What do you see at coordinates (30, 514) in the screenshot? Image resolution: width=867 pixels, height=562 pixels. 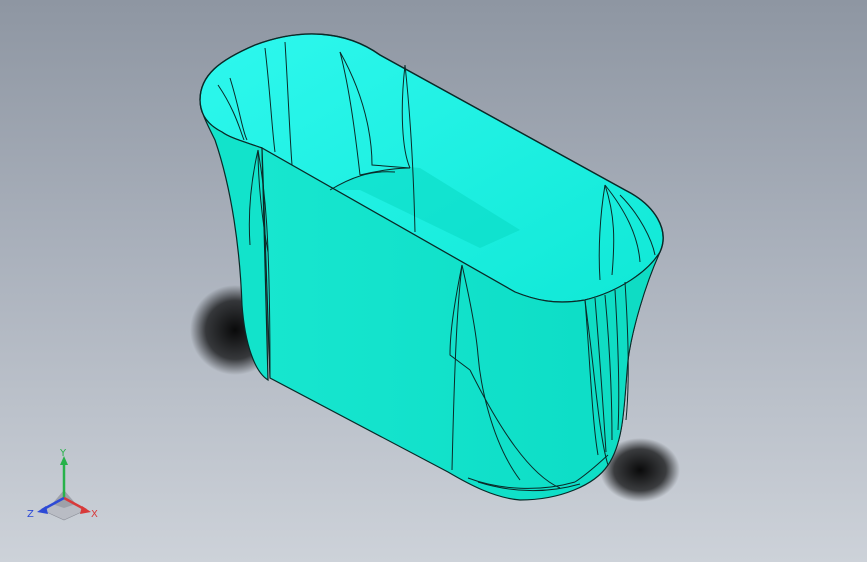 I see `z-axis-label: Z` at bounding box center [30, 514].